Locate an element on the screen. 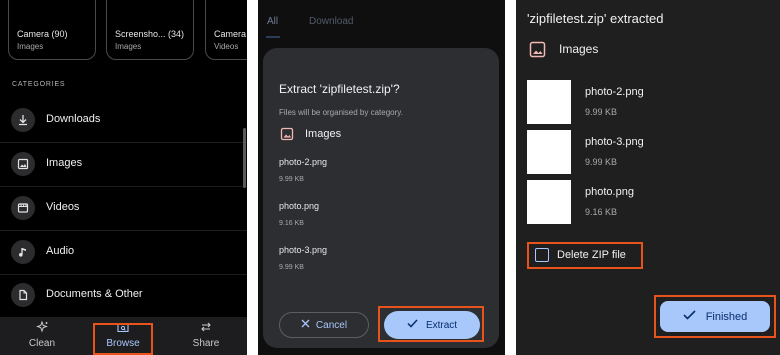 The height and width of the screenshot is (355, 780). folder-card-camera: Camera (90) Images is located at coordinates (52, 30).